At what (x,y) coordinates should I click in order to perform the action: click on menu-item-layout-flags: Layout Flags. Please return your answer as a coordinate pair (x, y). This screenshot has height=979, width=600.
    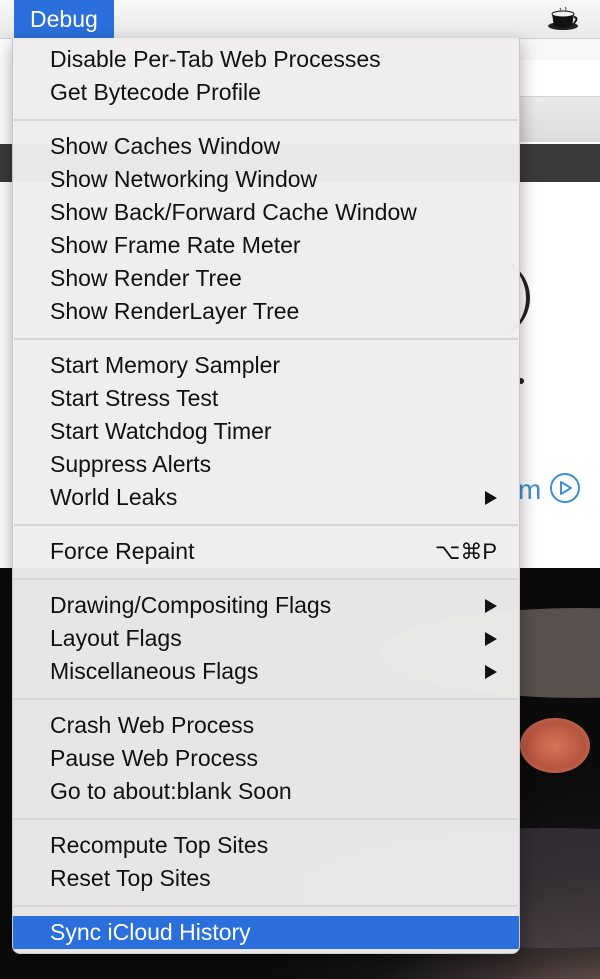
    Looking at the image, I should click on (266, 638).